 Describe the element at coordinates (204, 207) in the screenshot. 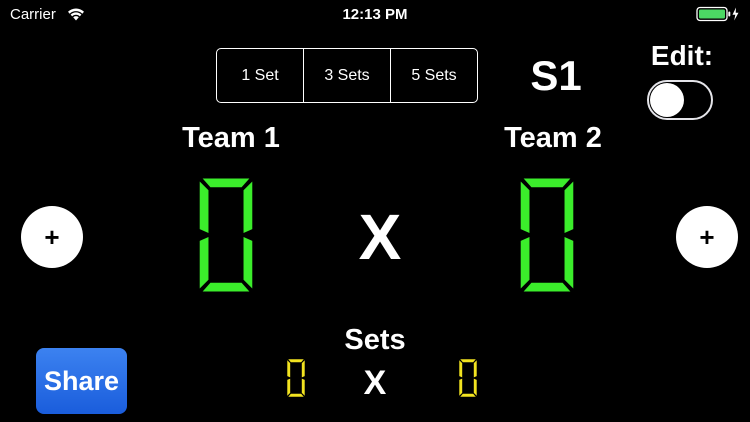

I see `team-1-score-segment-f` at that location.